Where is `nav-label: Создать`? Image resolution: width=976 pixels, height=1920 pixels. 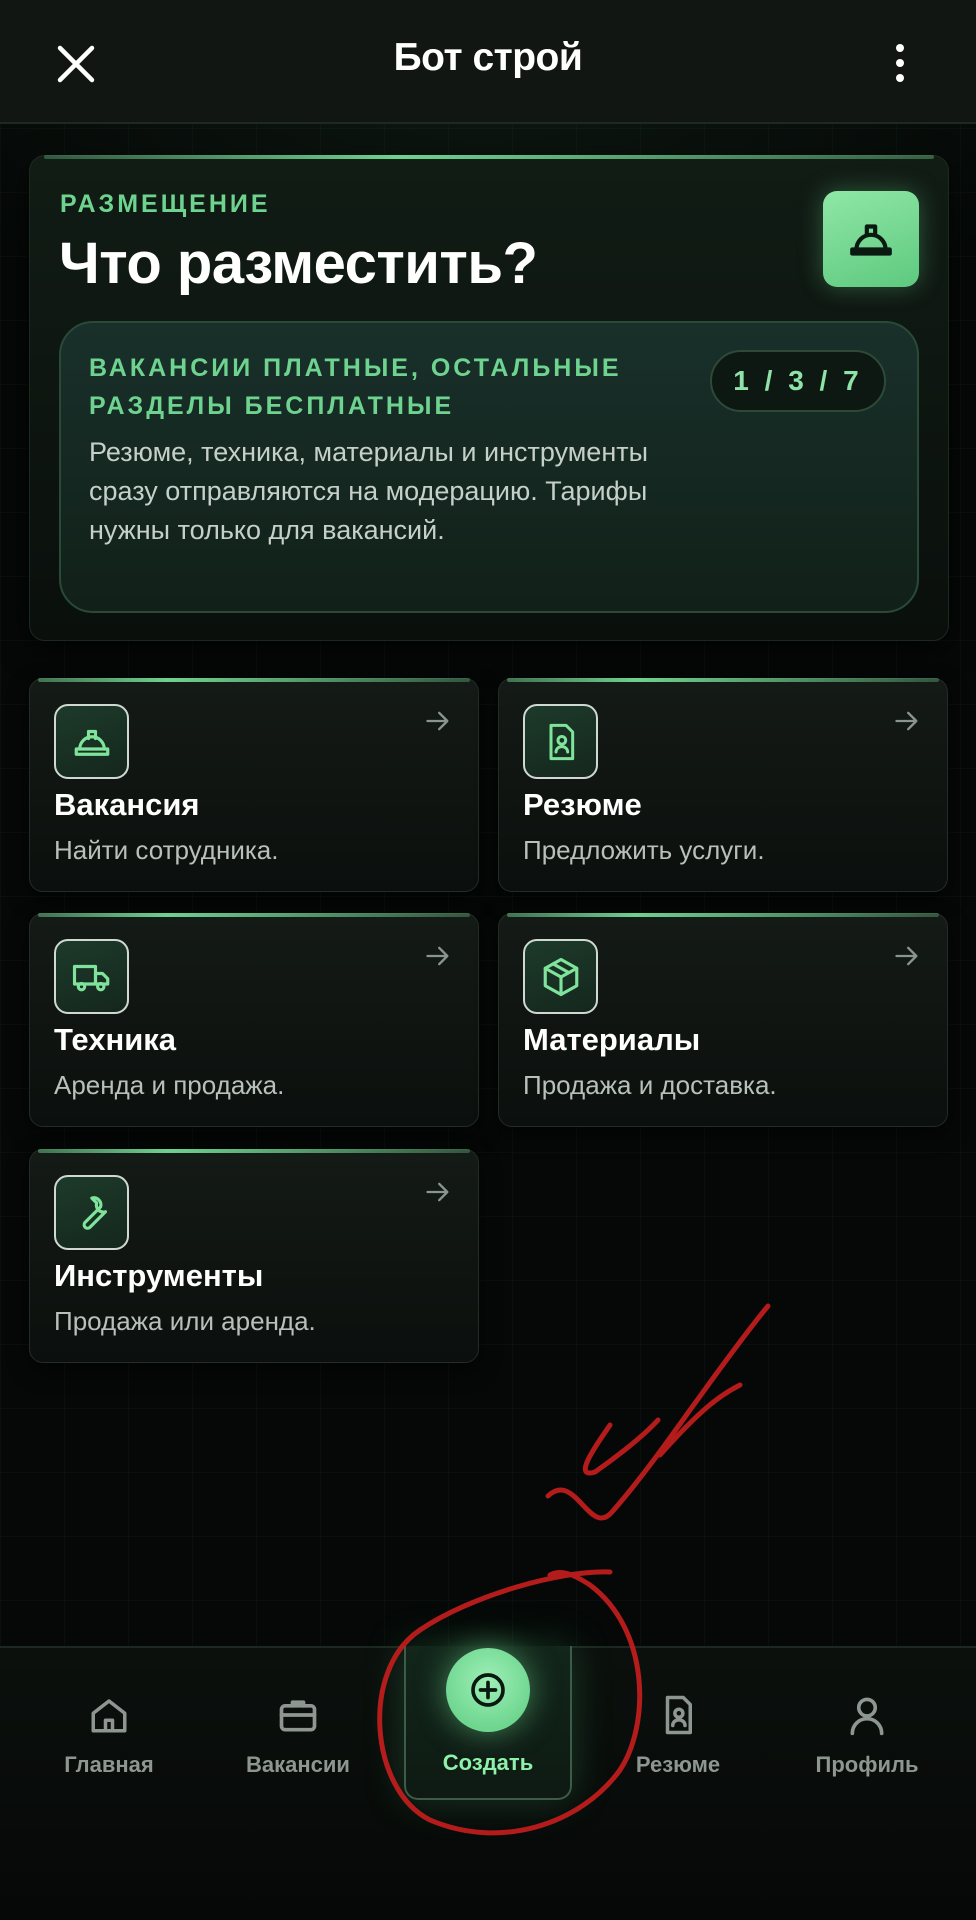
nav-label: Создать is located at coordinates (488, 1762).